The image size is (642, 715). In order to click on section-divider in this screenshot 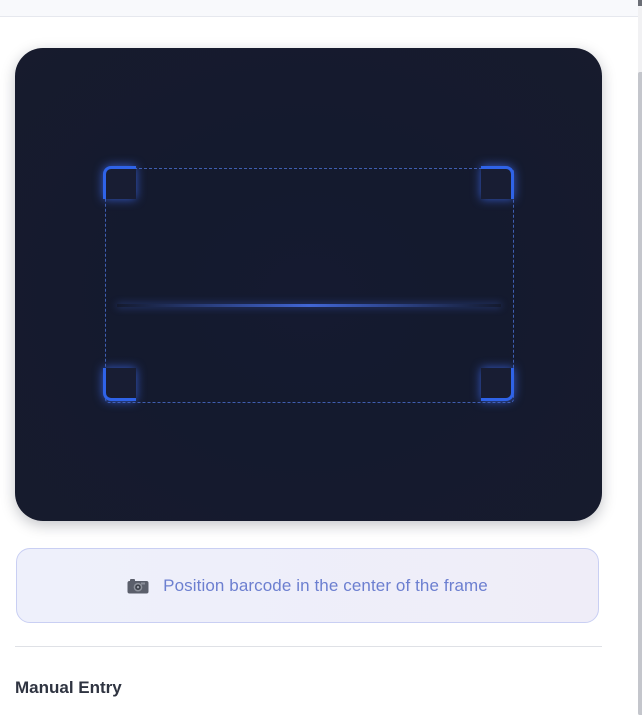, I will do `click(308, 646)`.